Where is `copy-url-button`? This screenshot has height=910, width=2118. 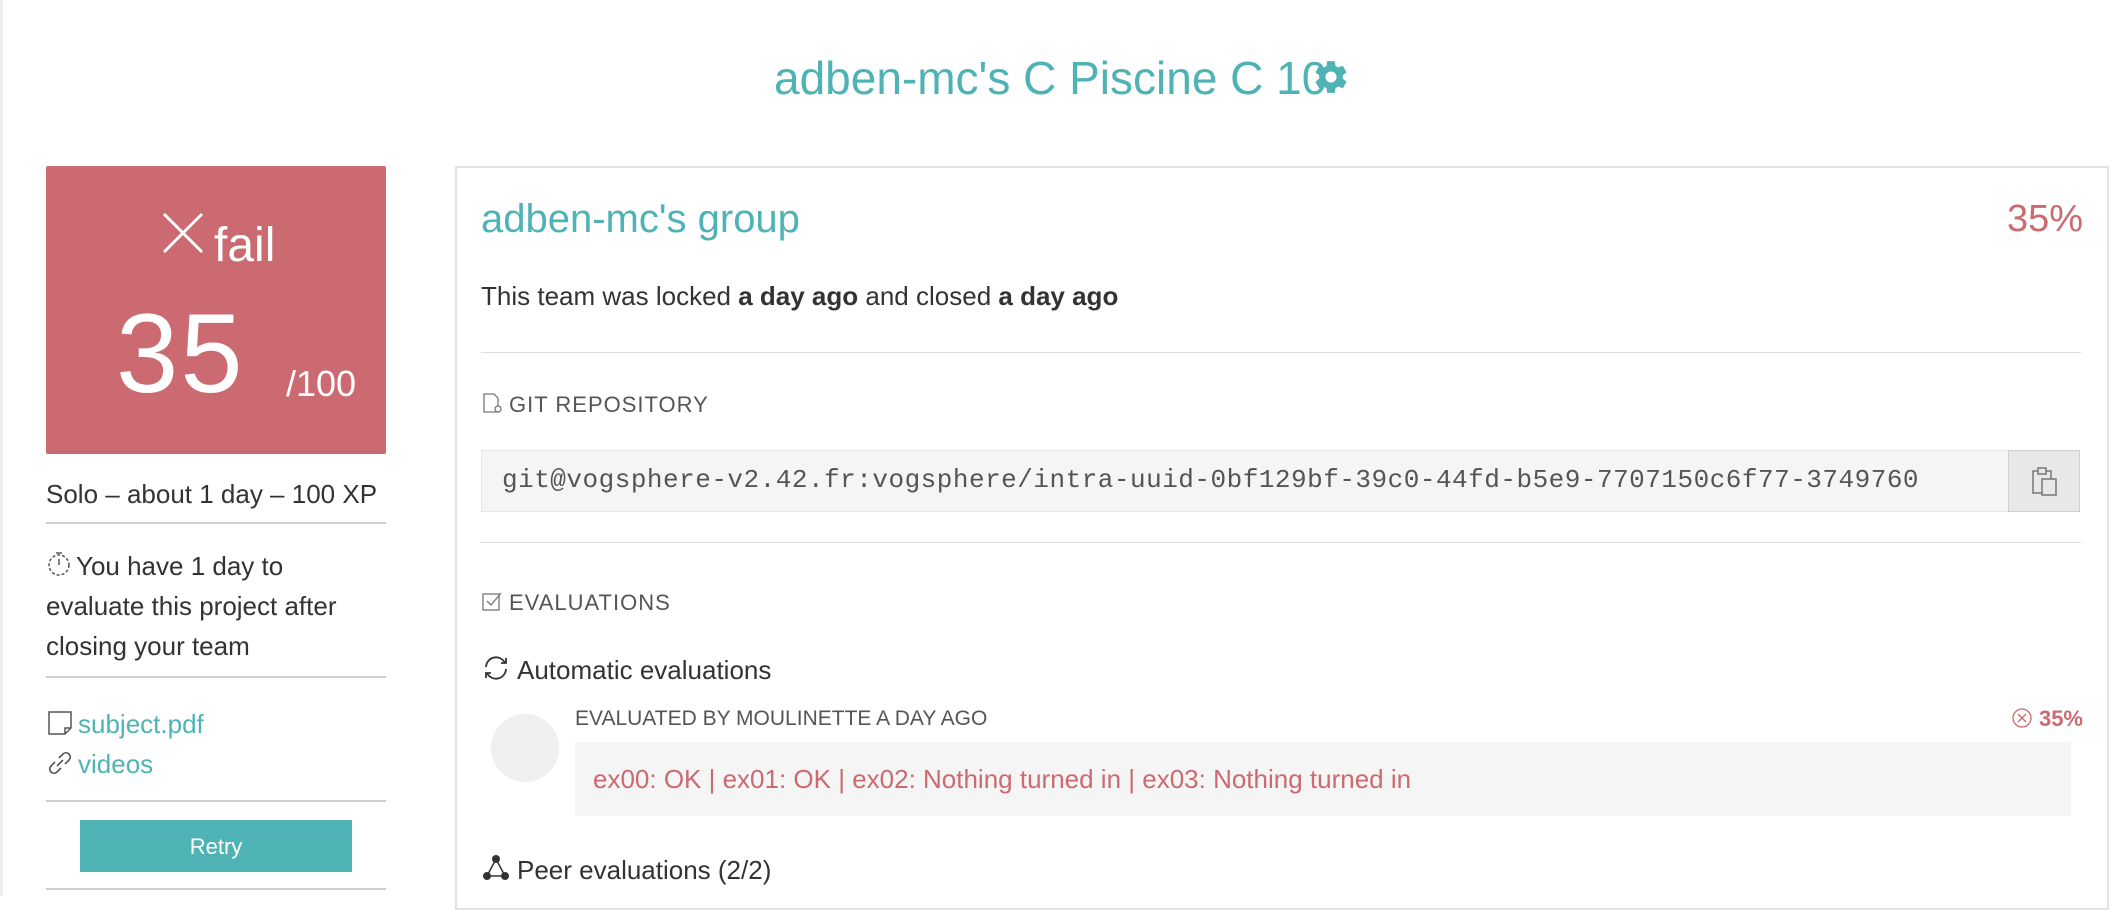
copy-url-button is located at coordinates (2044, 481).